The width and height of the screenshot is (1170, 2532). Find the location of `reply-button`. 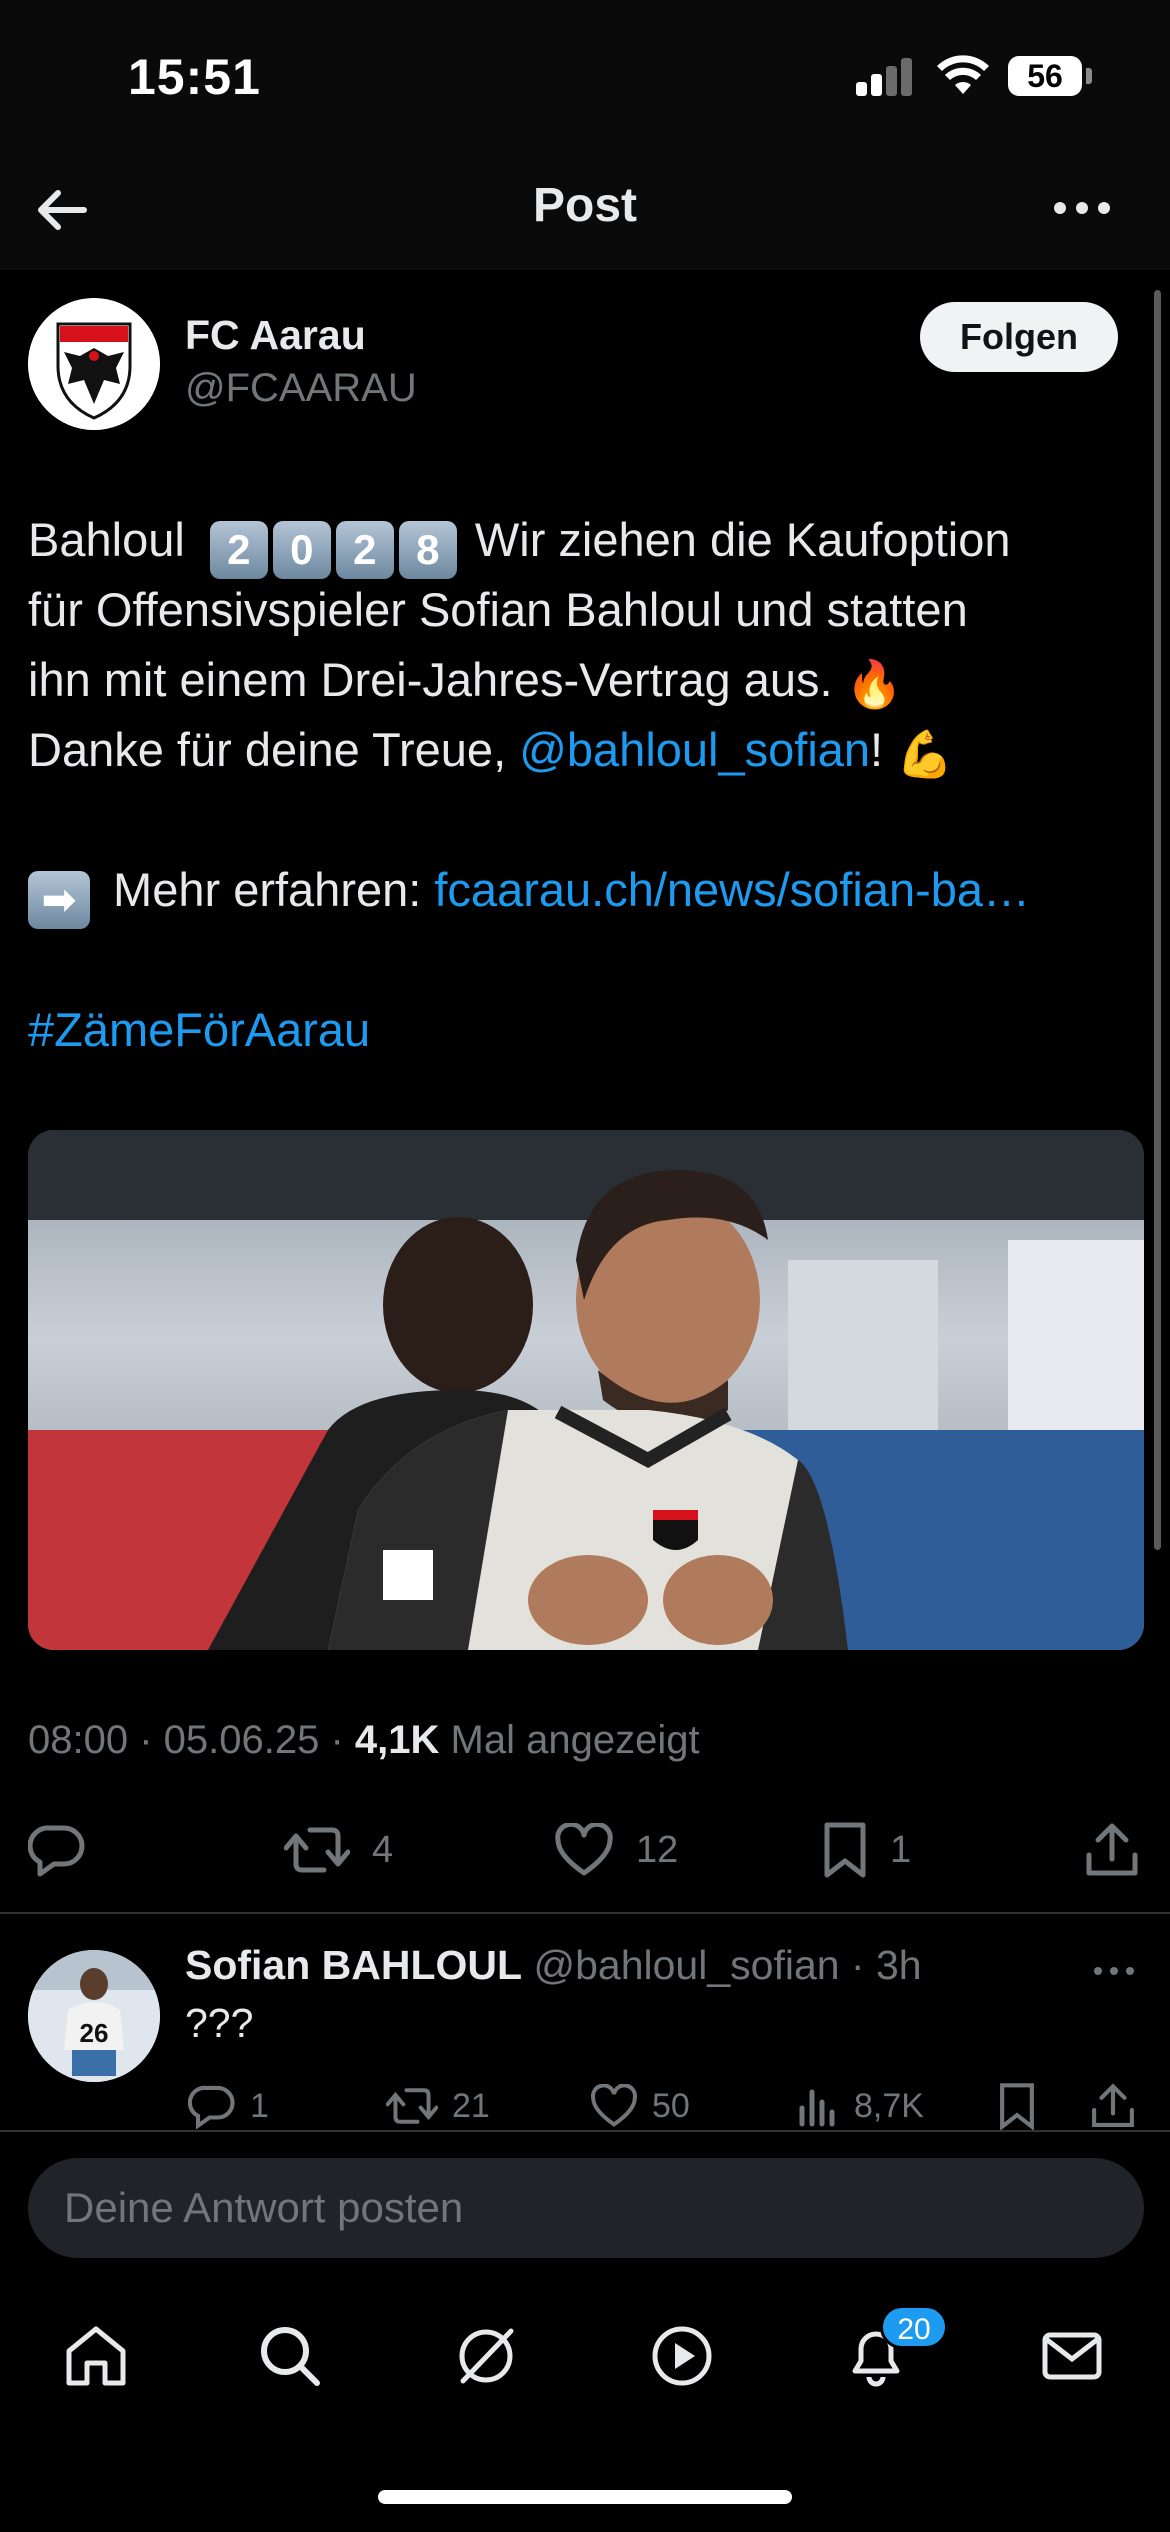

reply-button is located at coordinates (68, 1850).